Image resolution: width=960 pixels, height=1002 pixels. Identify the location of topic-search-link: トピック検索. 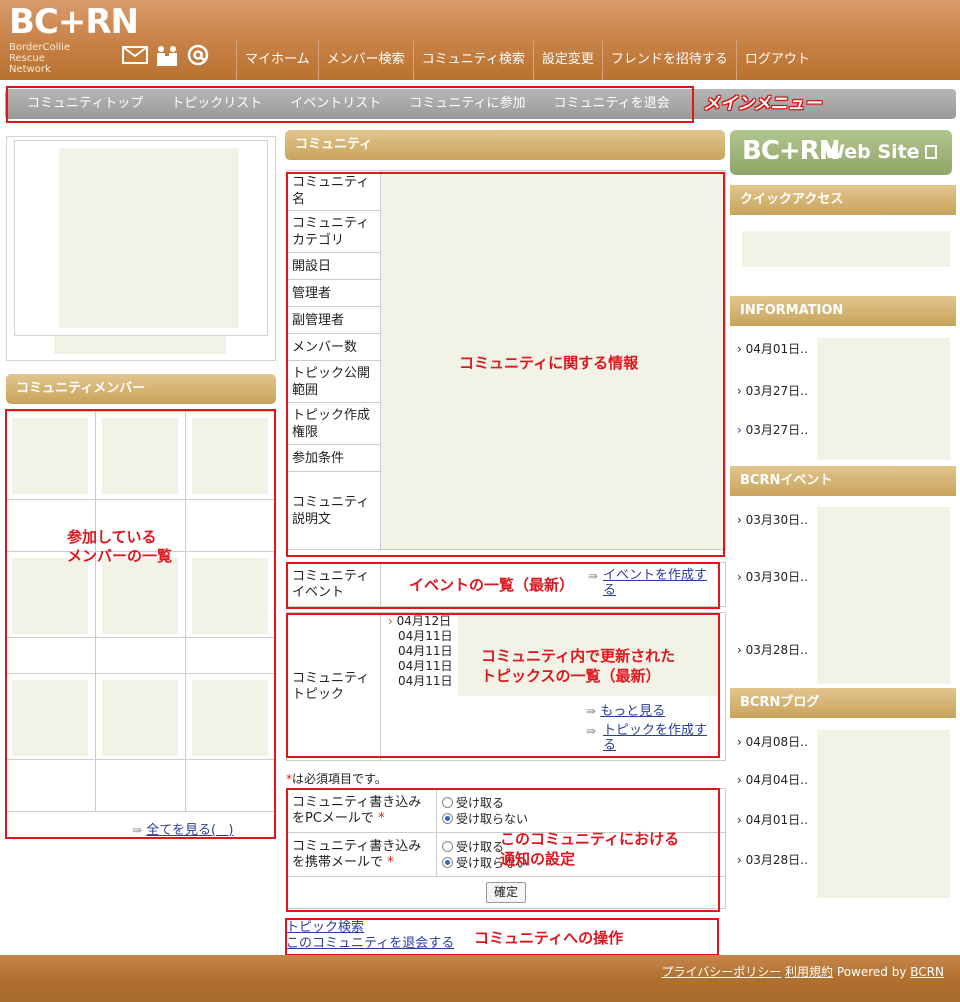
(325, 927).